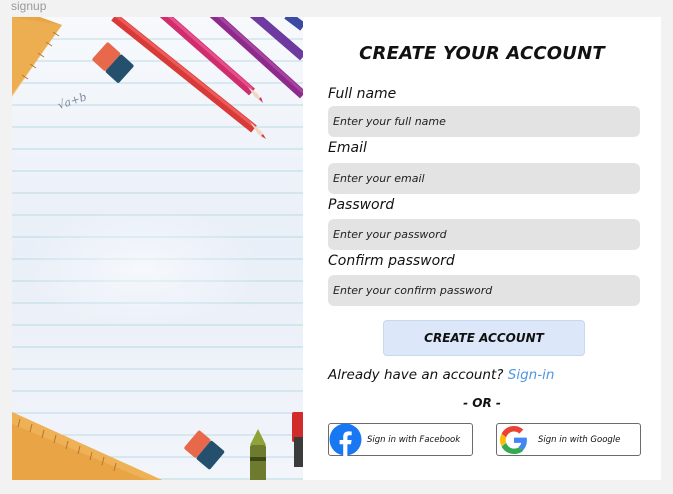 The height and width of the screenshot is (494, 673). Describe the element at coordinates (484, 178) in the screenshot. I see `email-input` at that location.